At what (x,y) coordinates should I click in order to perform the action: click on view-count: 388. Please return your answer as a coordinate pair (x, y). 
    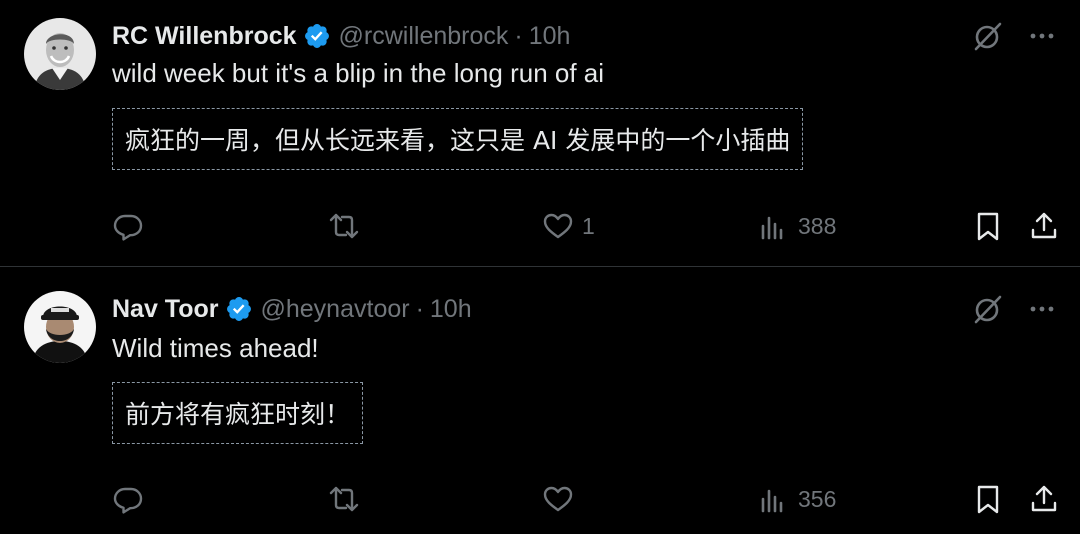
    Looking at the image, I should click on (817, 225).